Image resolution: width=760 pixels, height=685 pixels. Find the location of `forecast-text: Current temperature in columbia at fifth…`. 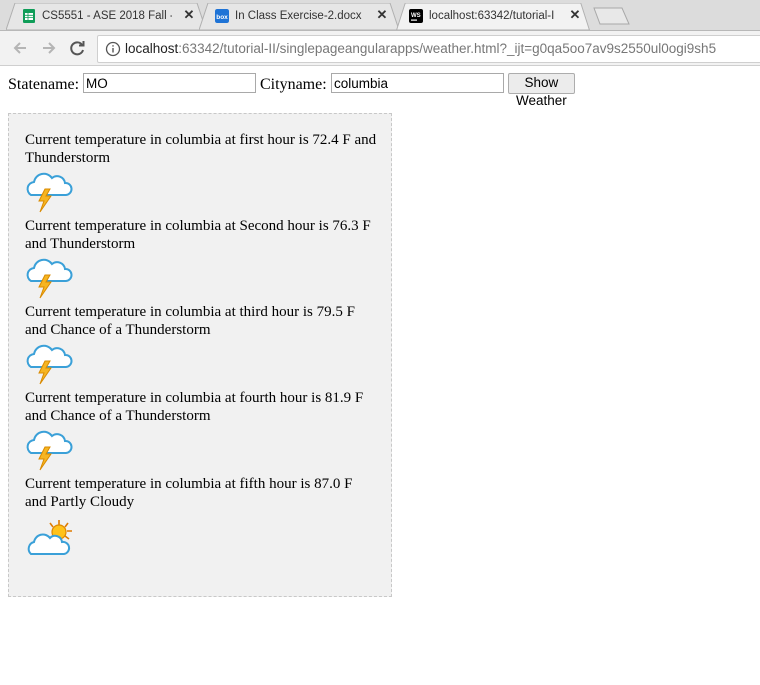

forecast-text: Current temperature in columbia at fifth… is located at coordinates (189, 493).